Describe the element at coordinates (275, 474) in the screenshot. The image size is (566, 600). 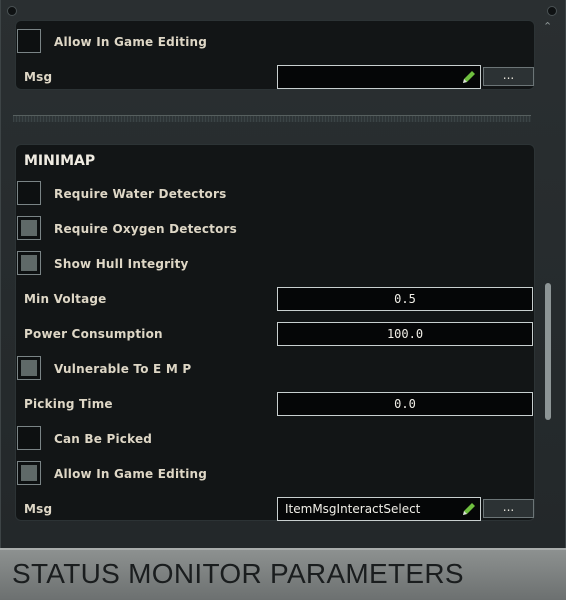
I see `minimap-allow-editing-row: Allow In Game Editing` at that location.